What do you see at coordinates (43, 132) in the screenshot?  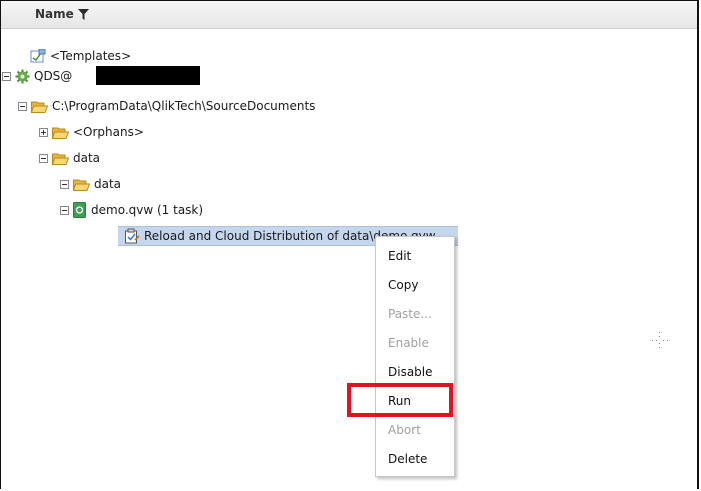 I see `expand-icon` at bounding box center [43, 132].